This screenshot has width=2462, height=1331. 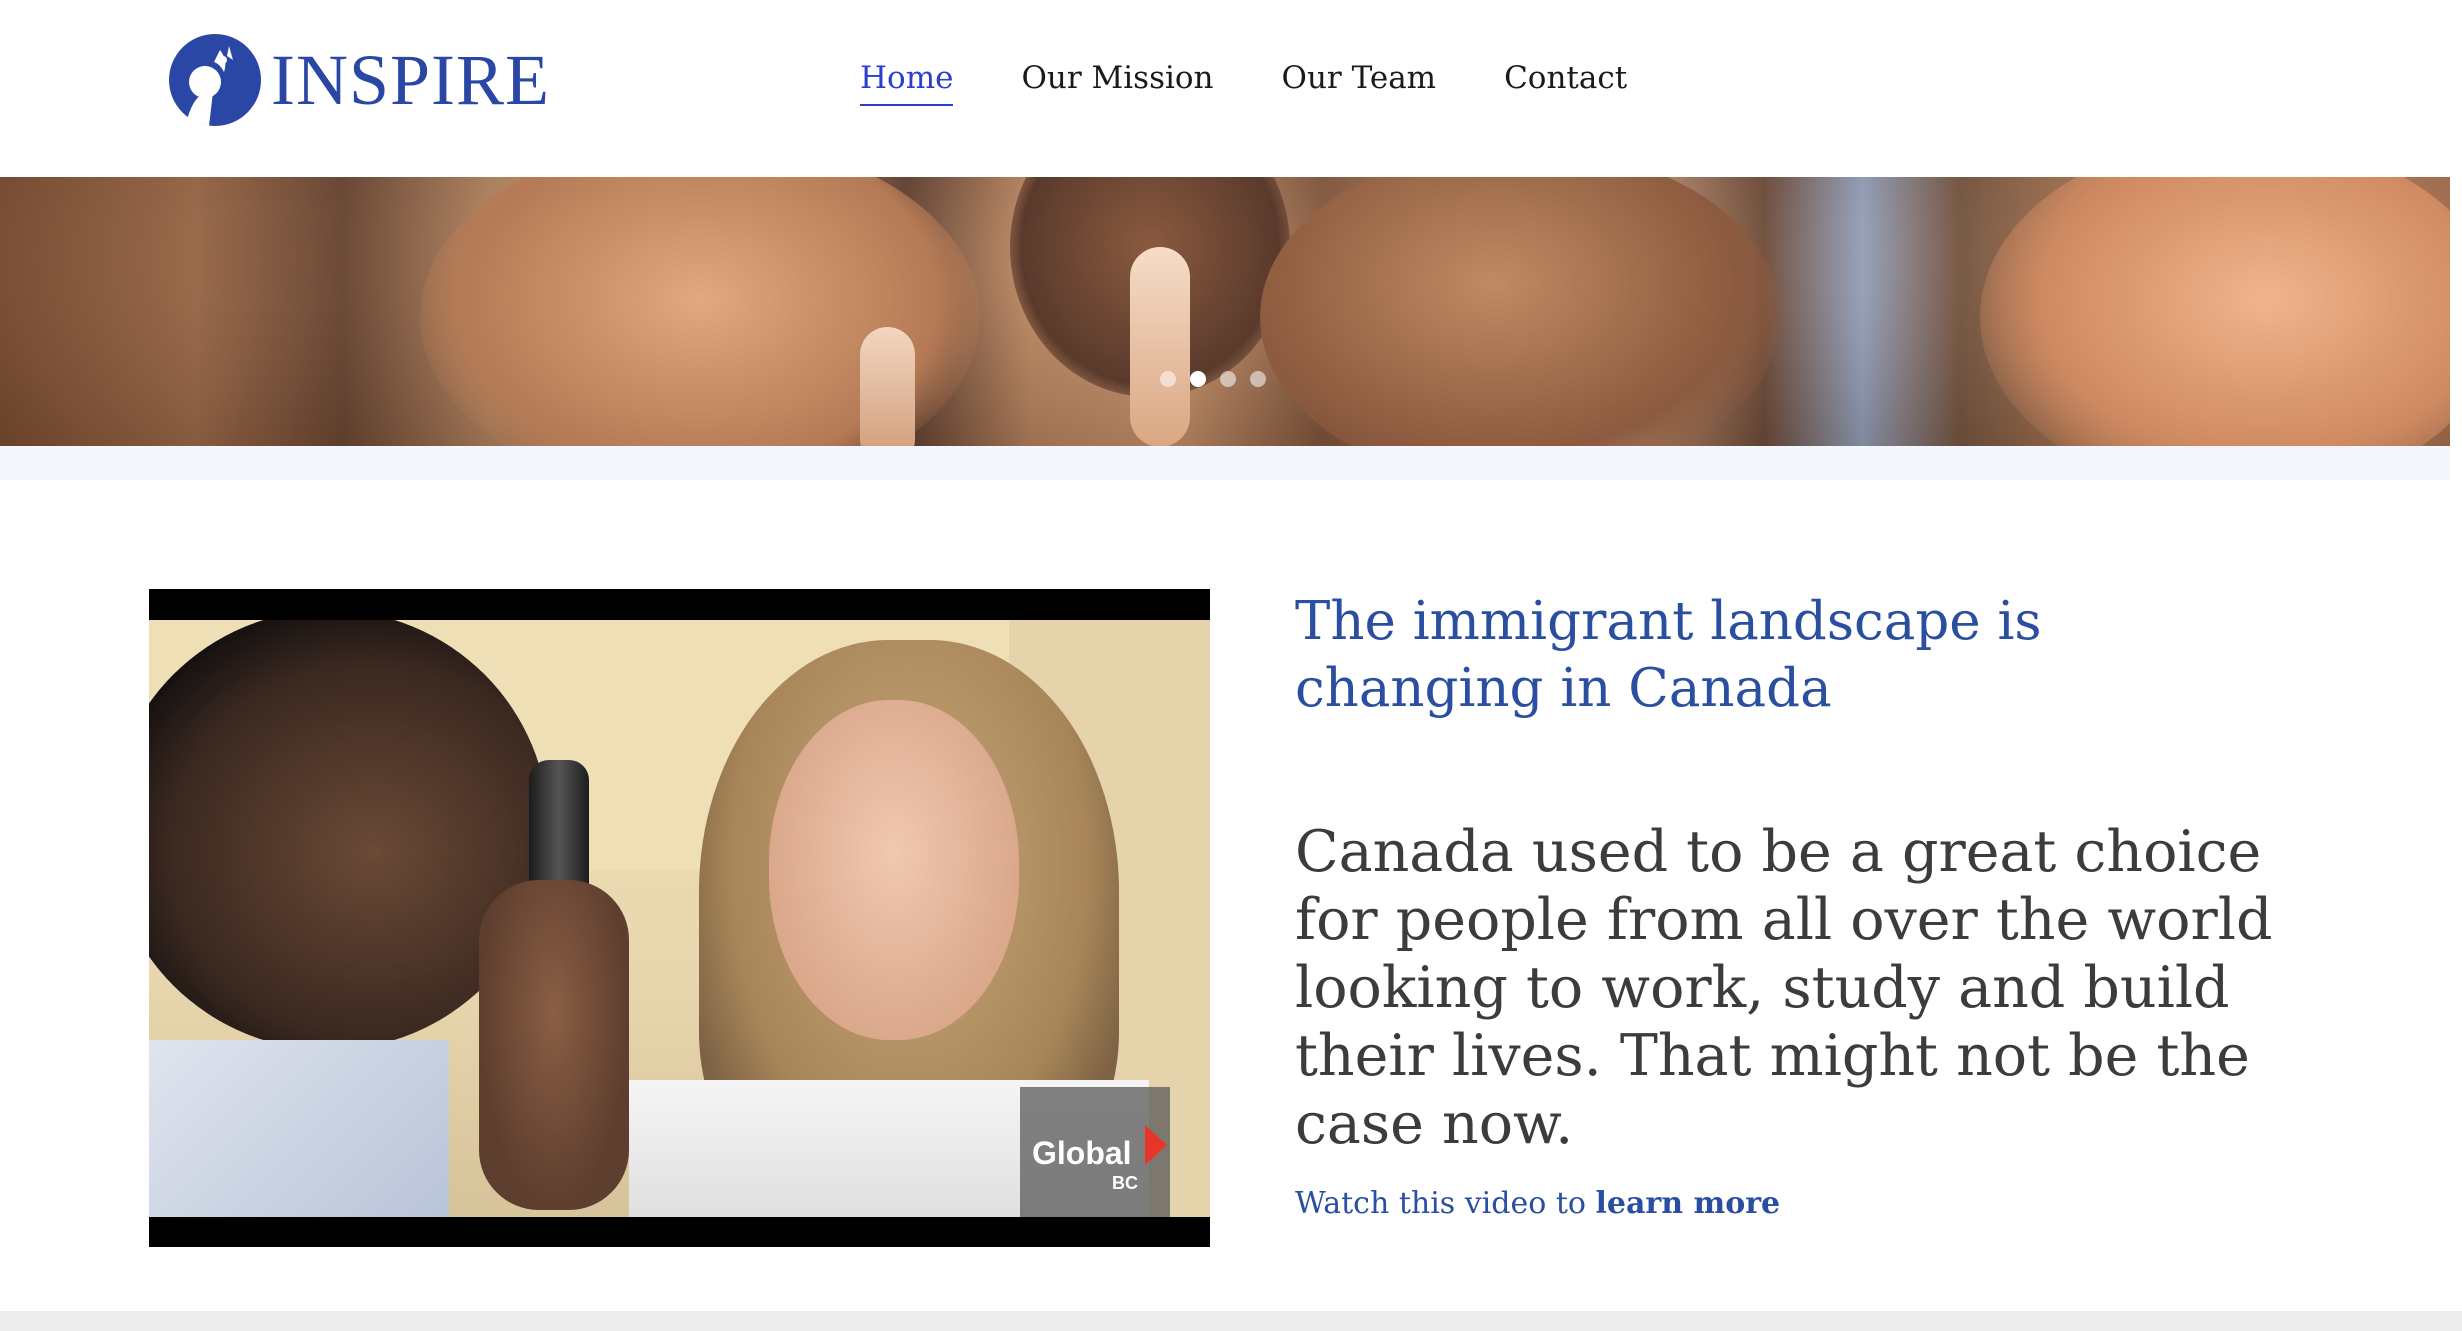 I want to click on doctor-shirt-image, so click(x=299, y=1128).